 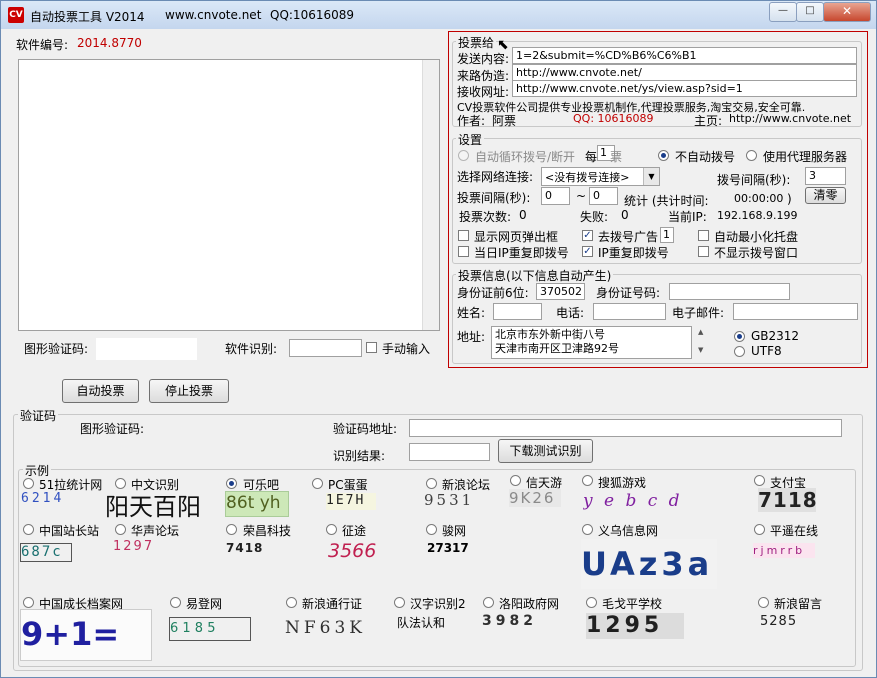 I want to click on example-radio-sina-msg, so click(x=763, y=602).